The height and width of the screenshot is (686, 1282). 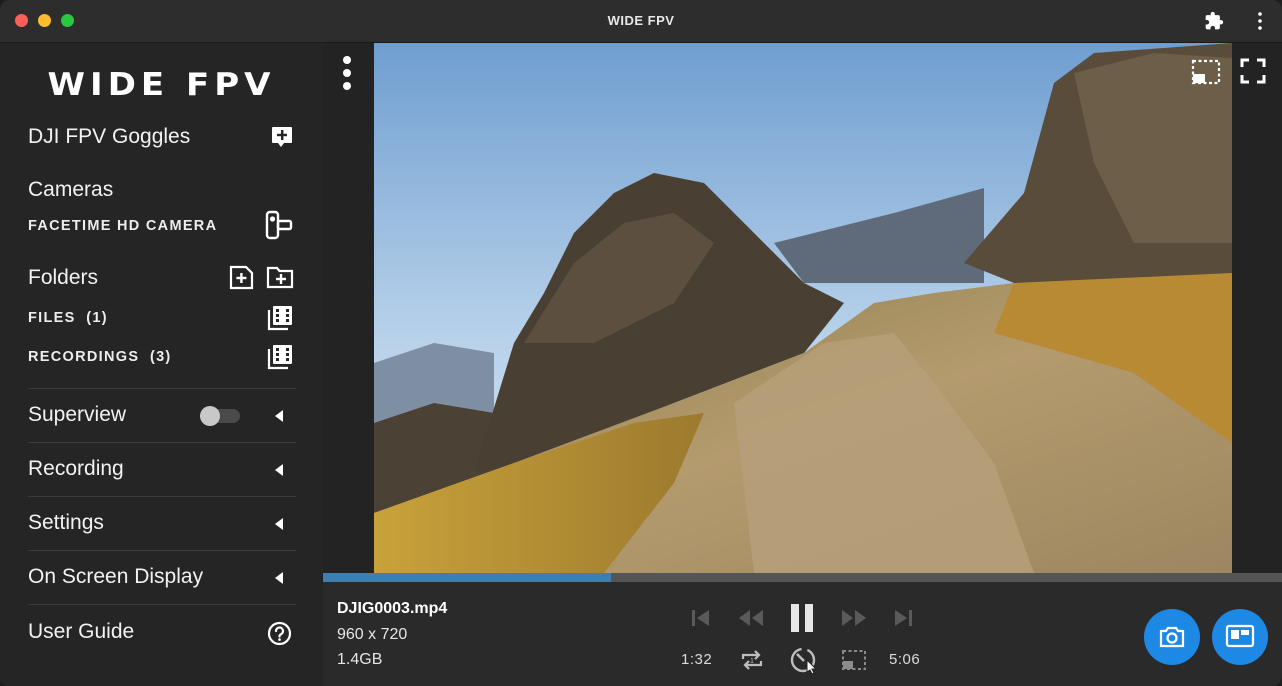 What do you see at coordinates (1253, 71) in the screenshot?
I see `fullscreen-icon` at bounding box center [1253, 71].